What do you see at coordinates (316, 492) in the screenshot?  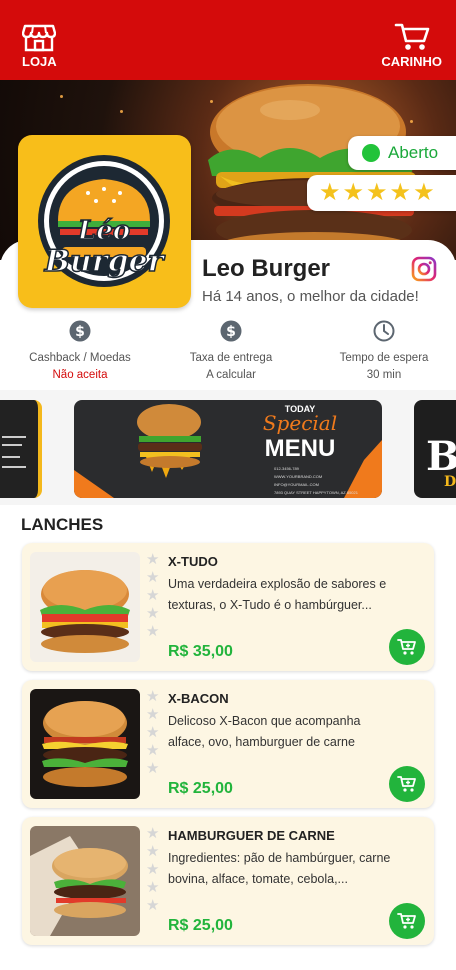 I see `banner-contact-line: 7893 QUAY STREET HAPPYTOWN, AZ 85021` at bounding box center [316, 492].